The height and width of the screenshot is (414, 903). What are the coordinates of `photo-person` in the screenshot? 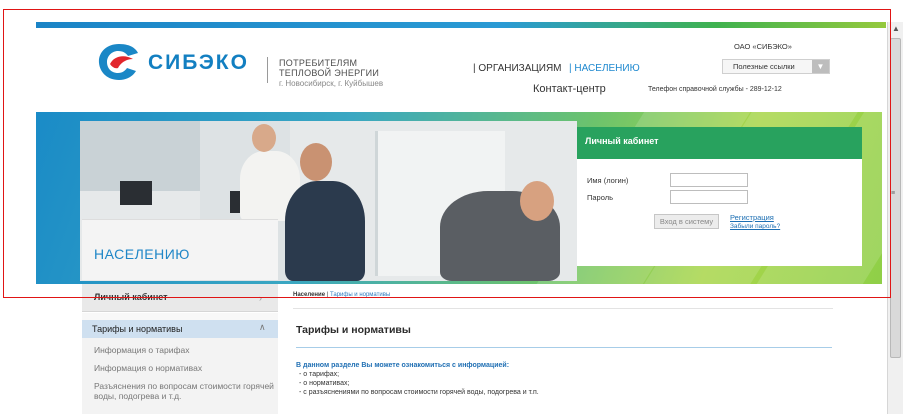 It's located at (325, 231).